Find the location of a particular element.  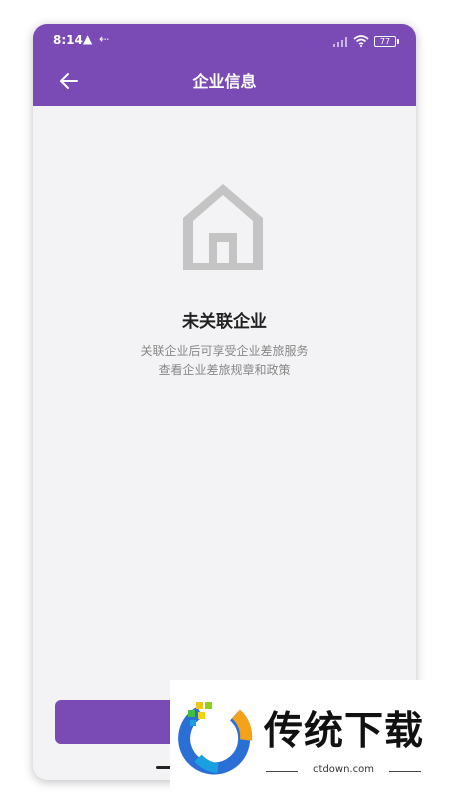

watermark-brand: 传统下载 is located at coordinates (344, 731).